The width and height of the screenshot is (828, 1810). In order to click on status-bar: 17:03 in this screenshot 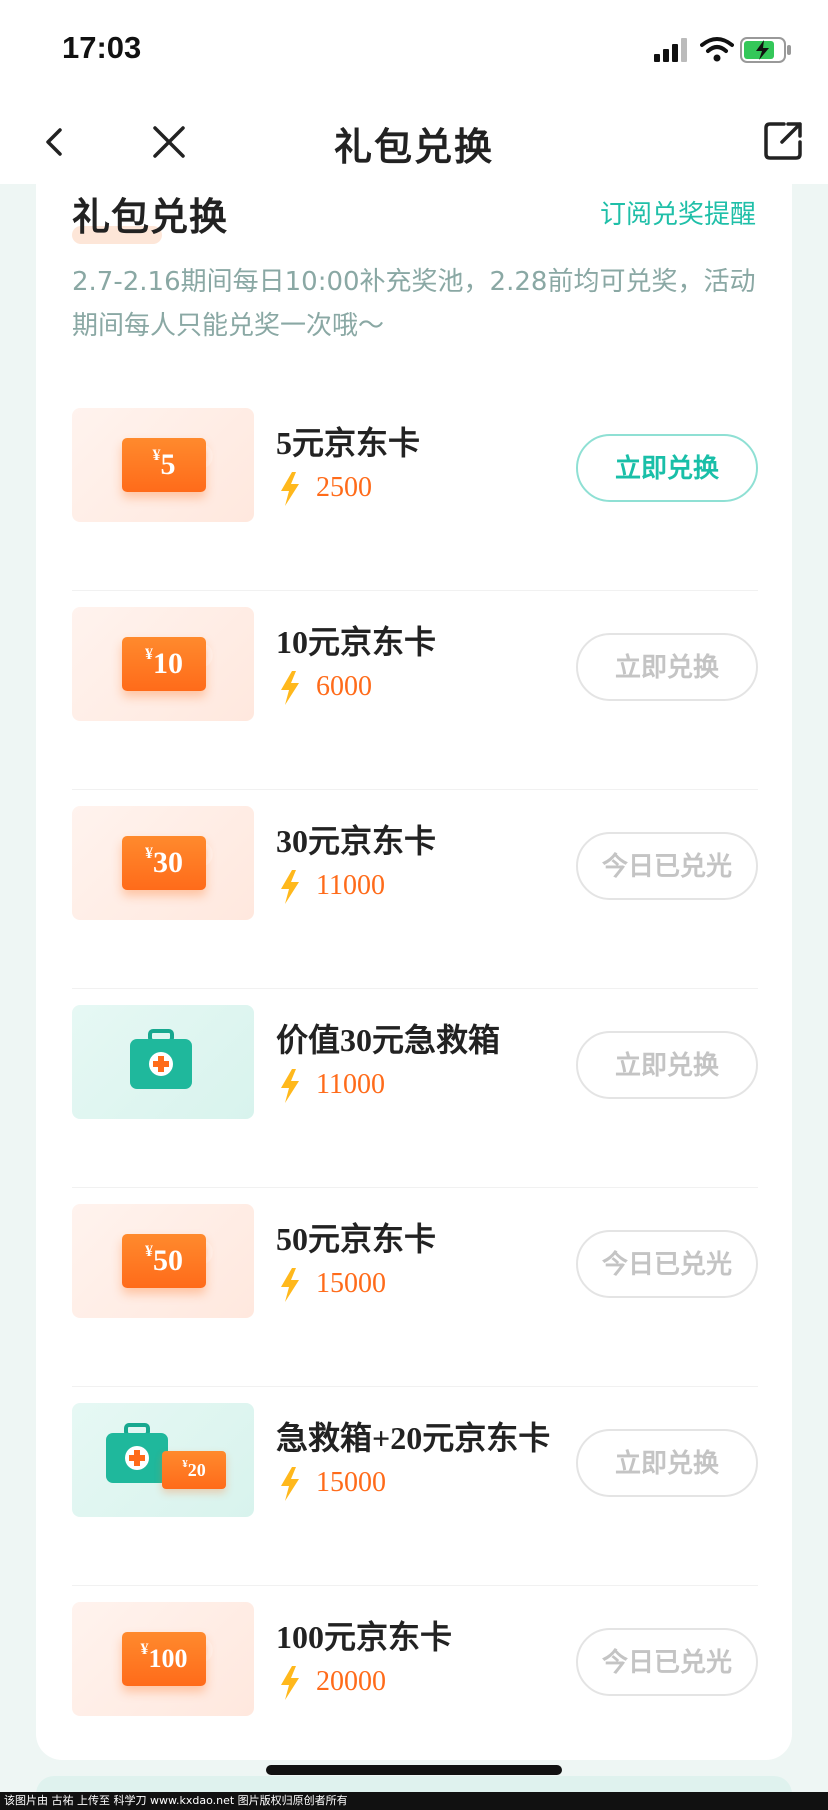, I will do `click(414, 50)`.